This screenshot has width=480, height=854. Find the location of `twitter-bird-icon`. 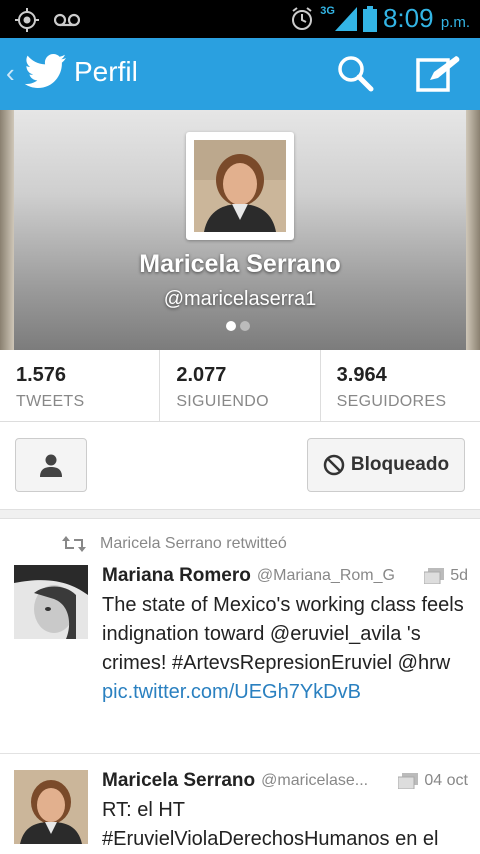

twitter-bird-icon is located at coordinates (46, 72).